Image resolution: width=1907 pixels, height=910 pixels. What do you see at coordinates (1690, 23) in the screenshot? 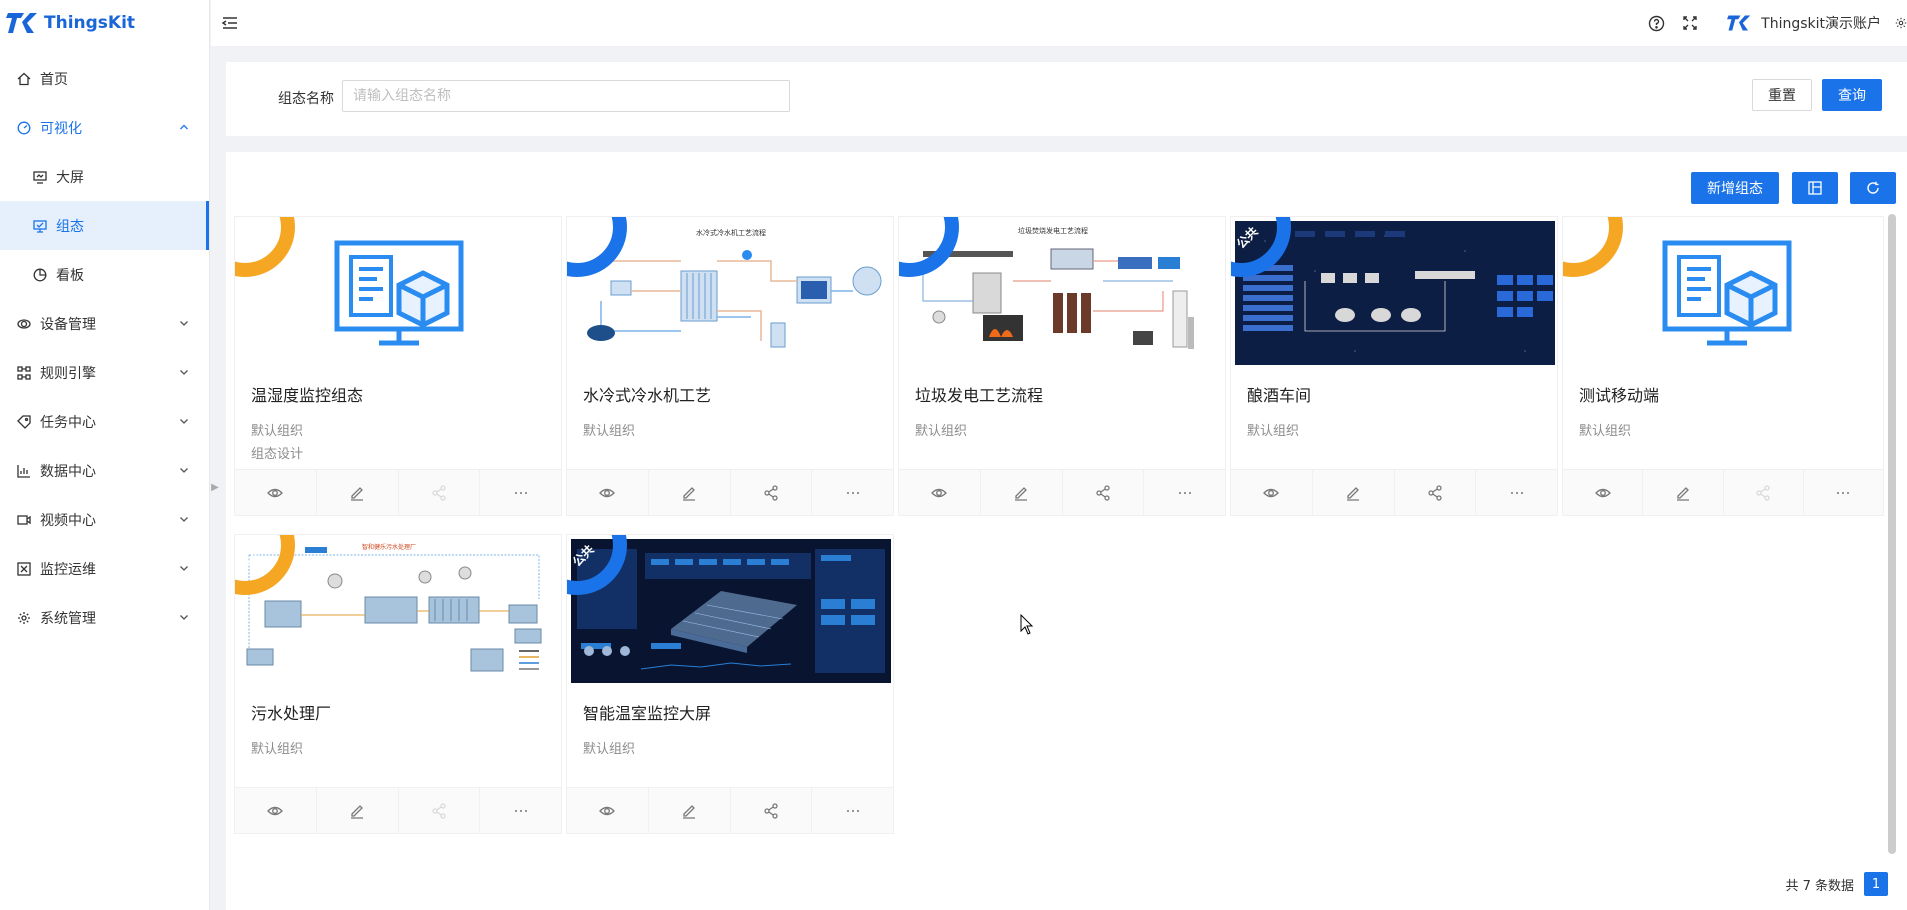
I see `fullscreen-icon` at bounding box center [1690, 23].